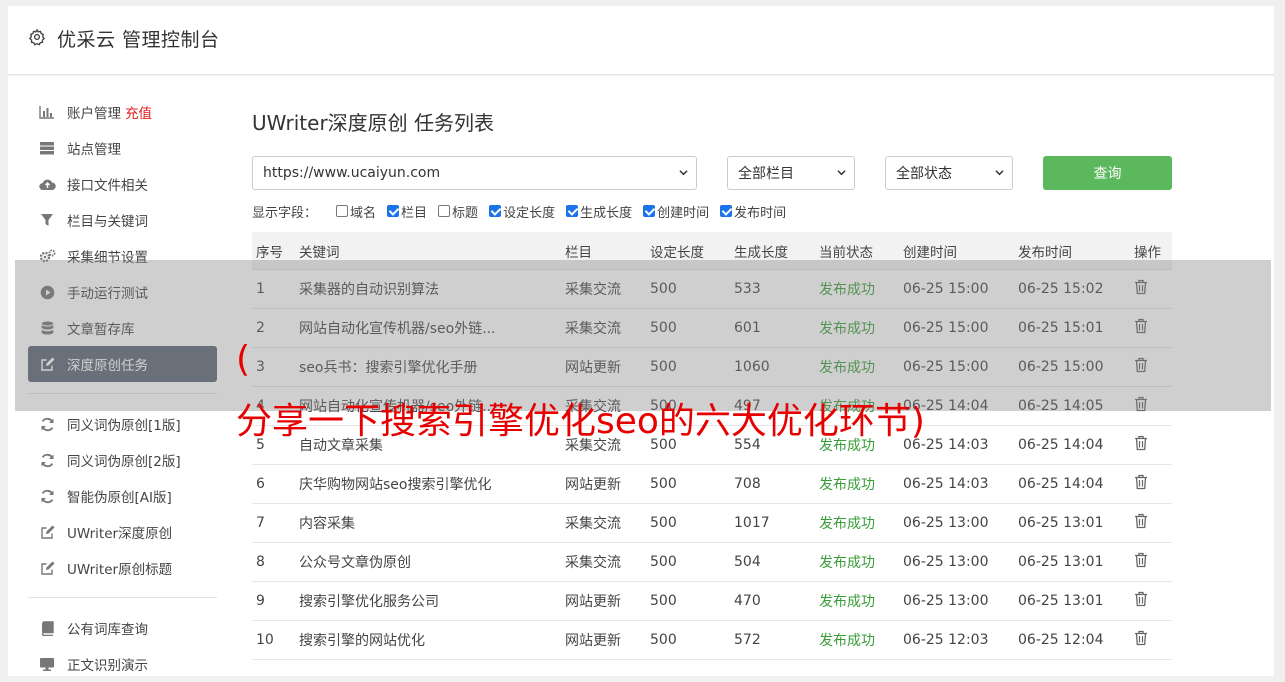 This screenshot has height=682, width=1285. I want to click on recharge-link: 充值, so click(138, 112).